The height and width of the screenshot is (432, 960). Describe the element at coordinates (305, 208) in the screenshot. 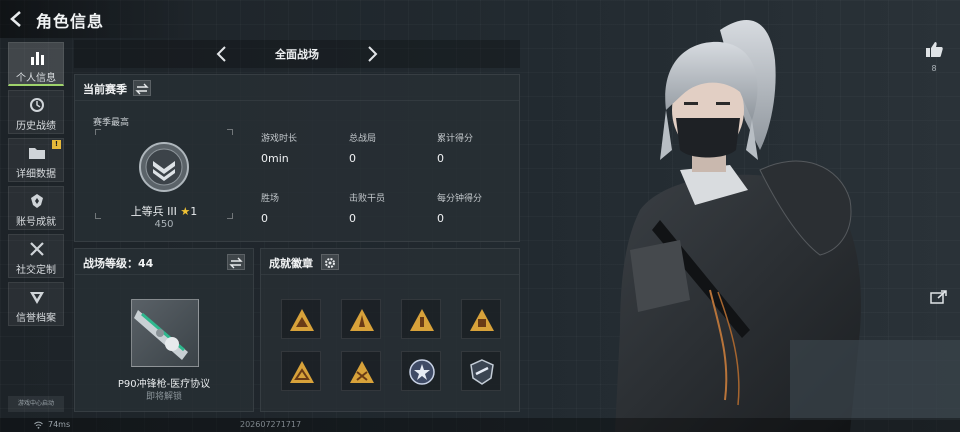

I see `stat-wins: 胜场 0` at that location.